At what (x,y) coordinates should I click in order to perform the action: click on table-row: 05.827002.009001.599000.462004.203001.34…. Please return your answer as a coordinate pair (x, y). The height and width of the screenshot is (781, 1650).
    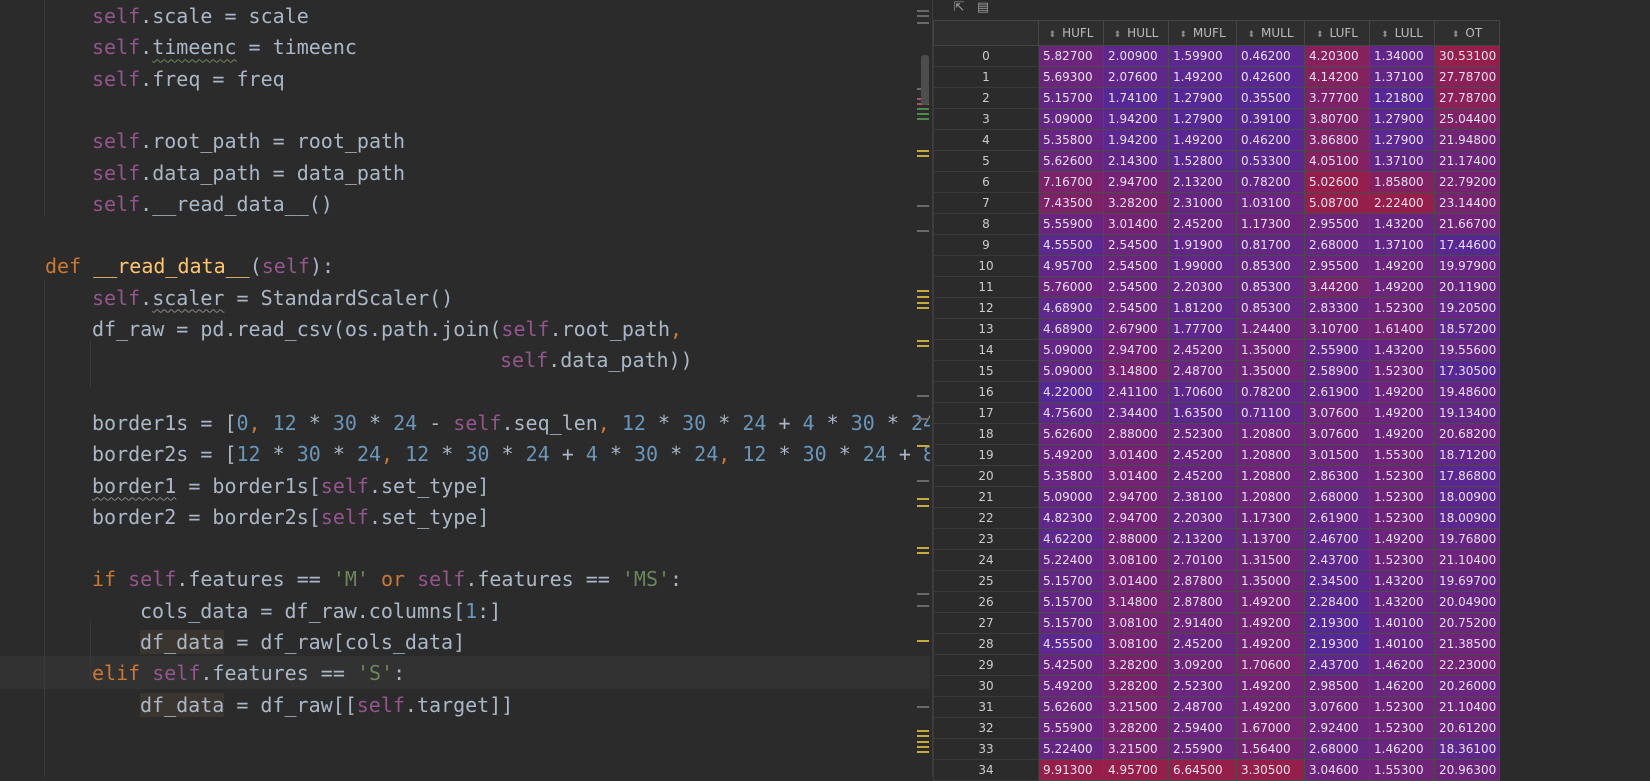
    Looking at the image, I should click on (1292, 56).